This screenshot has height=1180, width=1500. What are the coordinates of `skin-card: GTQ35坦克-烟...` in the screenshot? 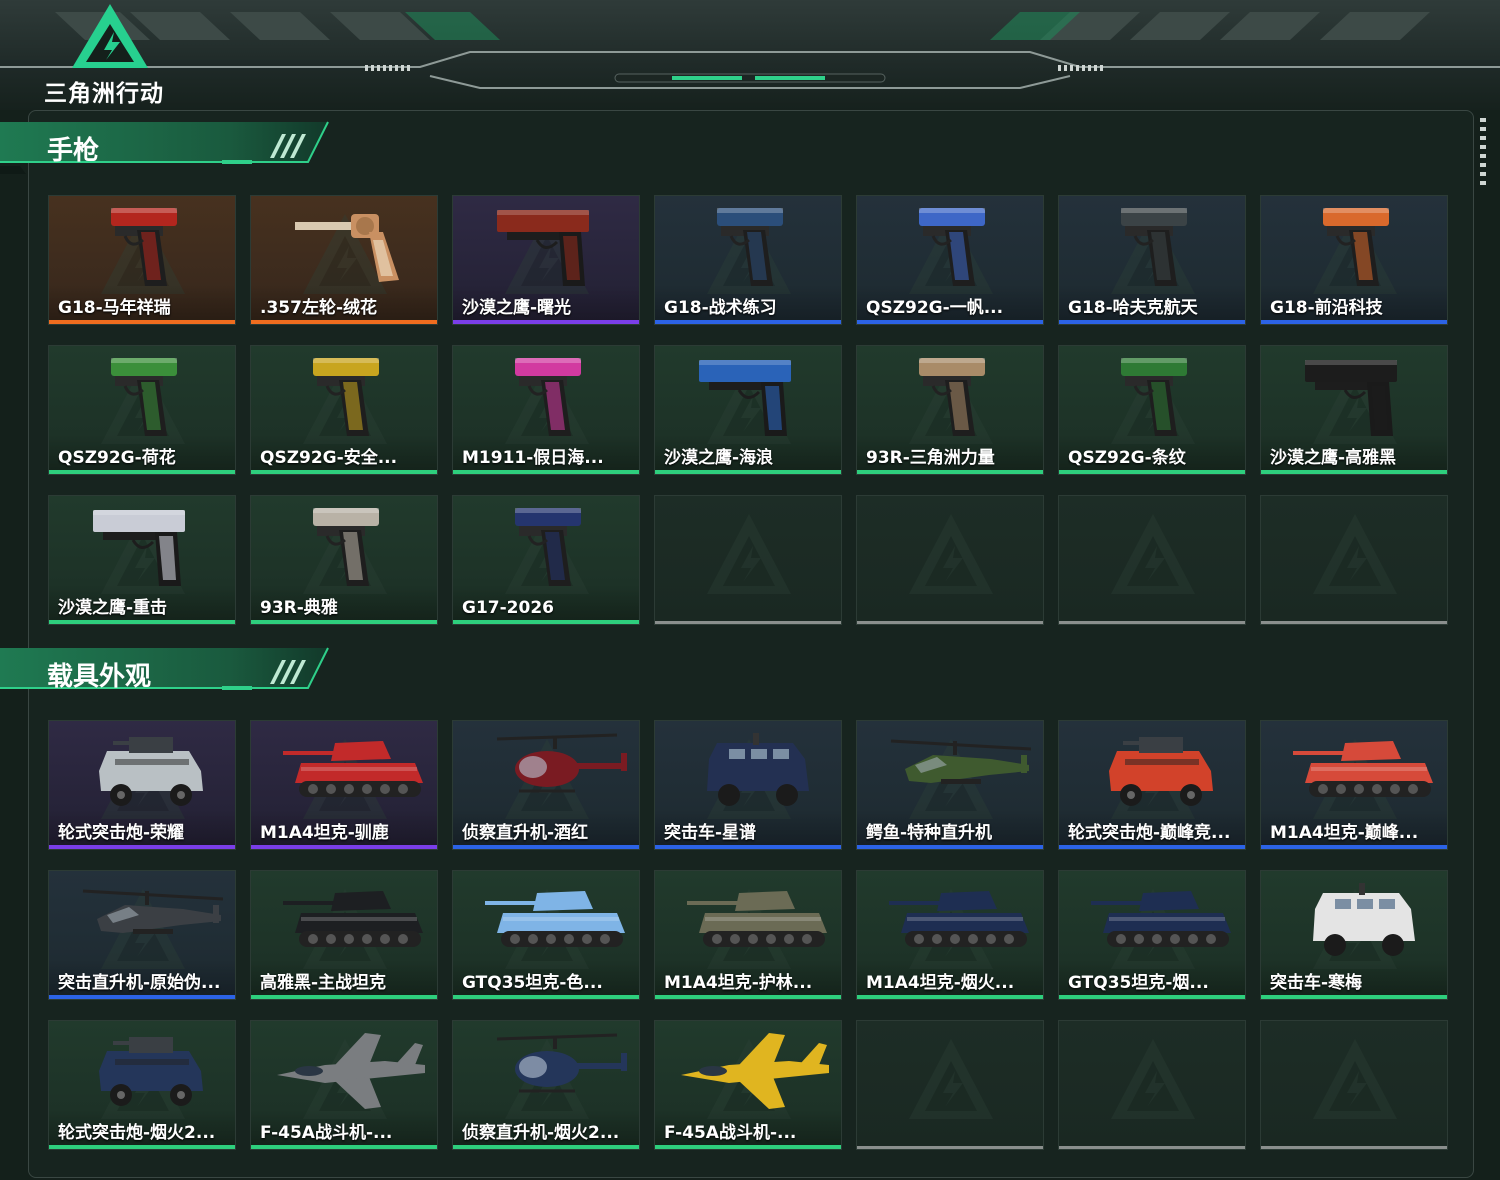 It's located at (1152, 935).